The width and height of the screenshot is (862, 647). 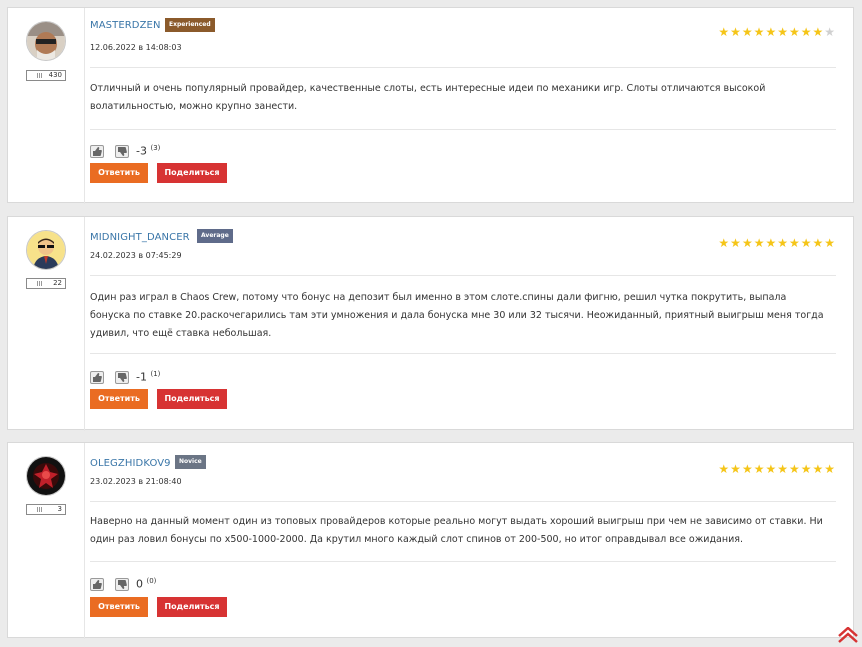 What do you see at coordinates (148, 377) in the screenshot?
I see `comment-score: -1 (1)` at bounding box center [148, 377].